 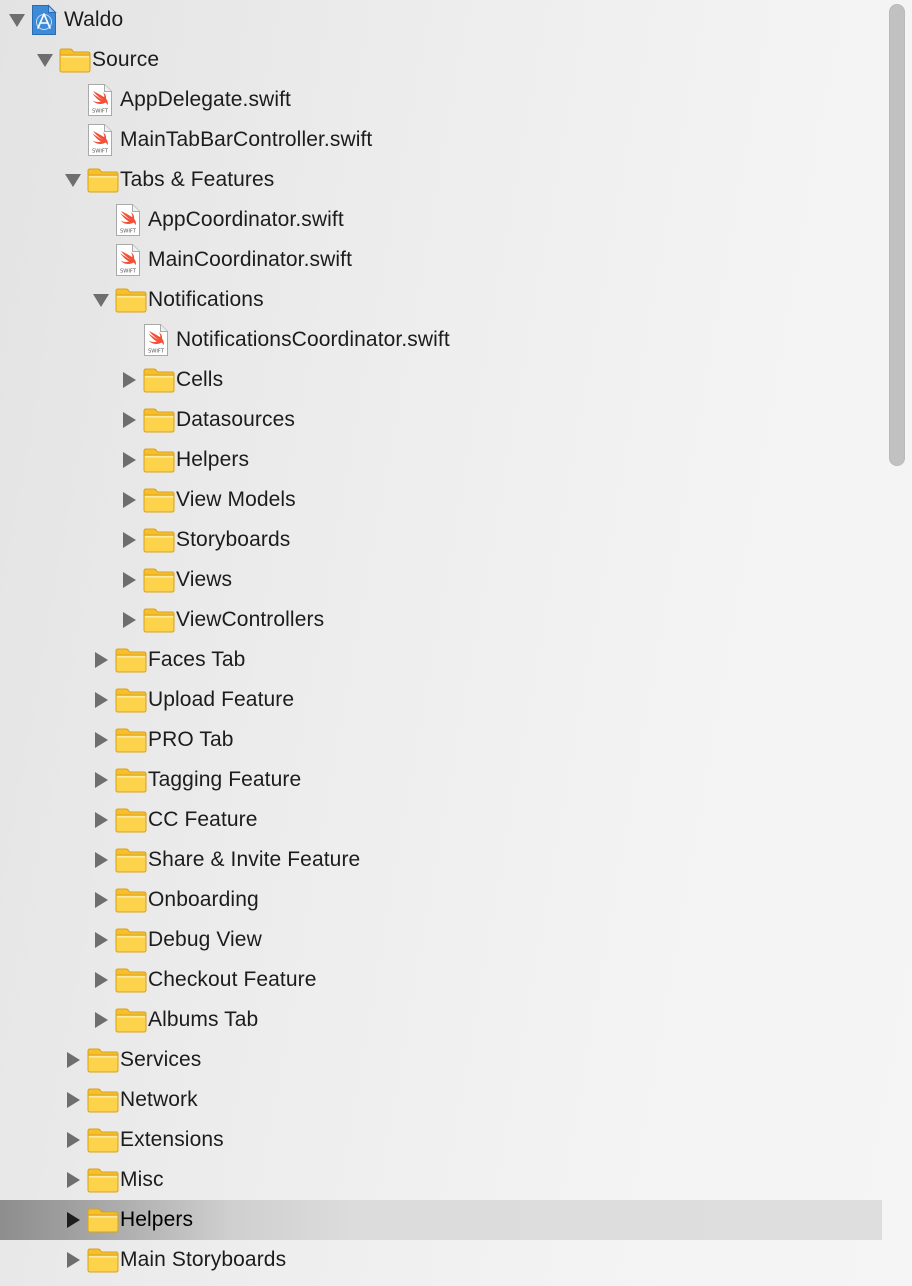 What do you see at coordinates (94, 19) in the screenshot?
I see `row-label: Waldo` at bounding box center [94, 19].